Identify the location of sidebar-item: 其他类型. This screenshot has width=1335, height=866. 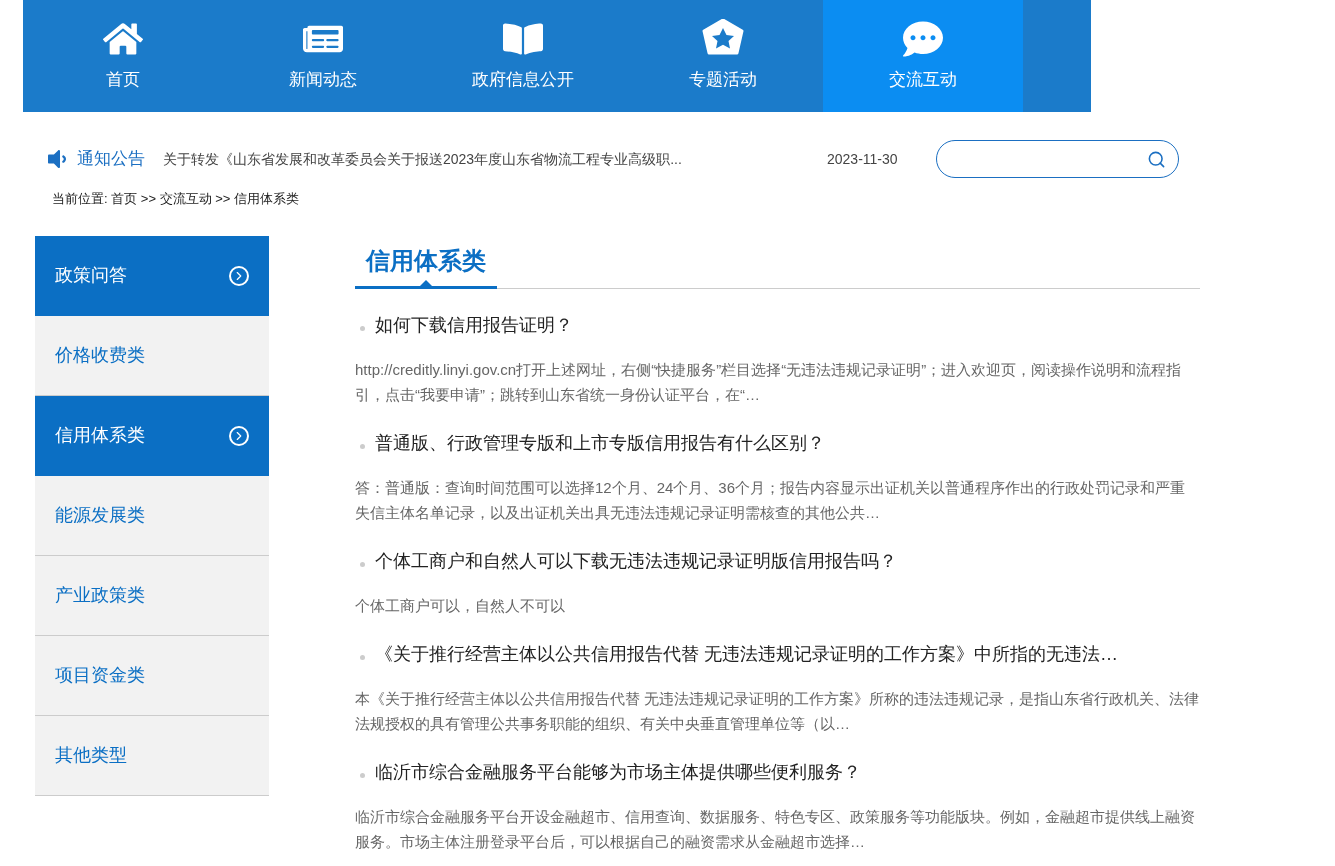
(152, 755).